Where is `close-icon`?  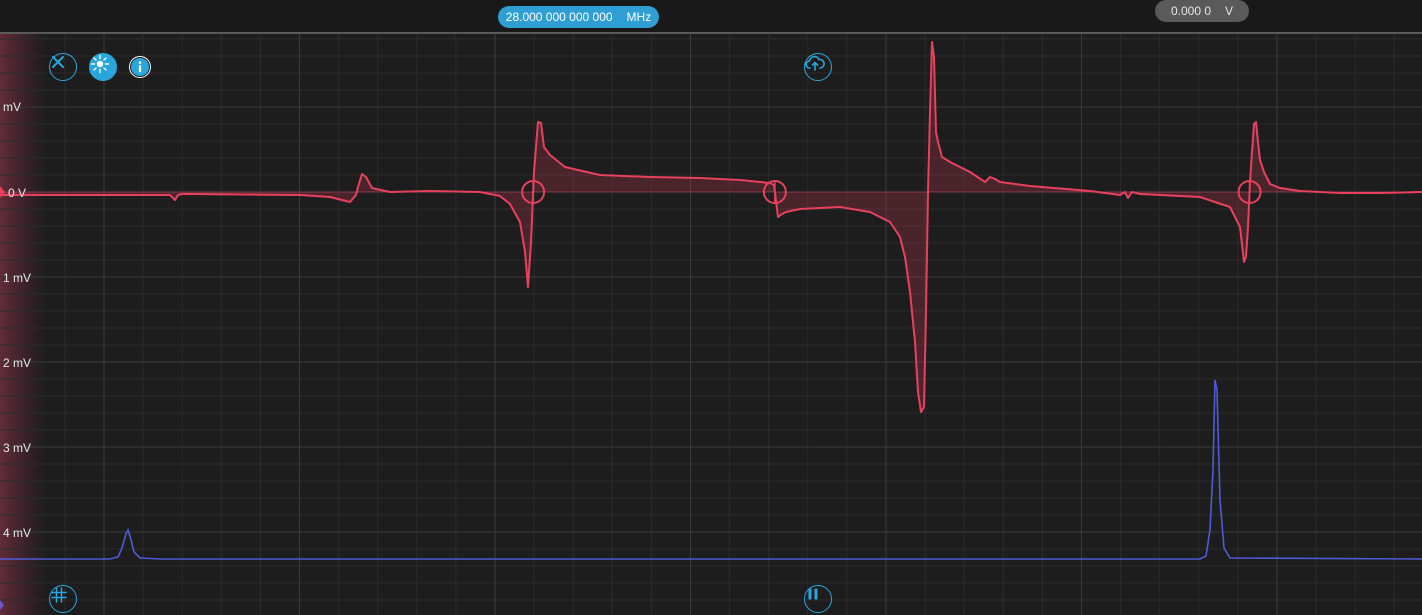
close-icon is located at coordinates (58, 62).